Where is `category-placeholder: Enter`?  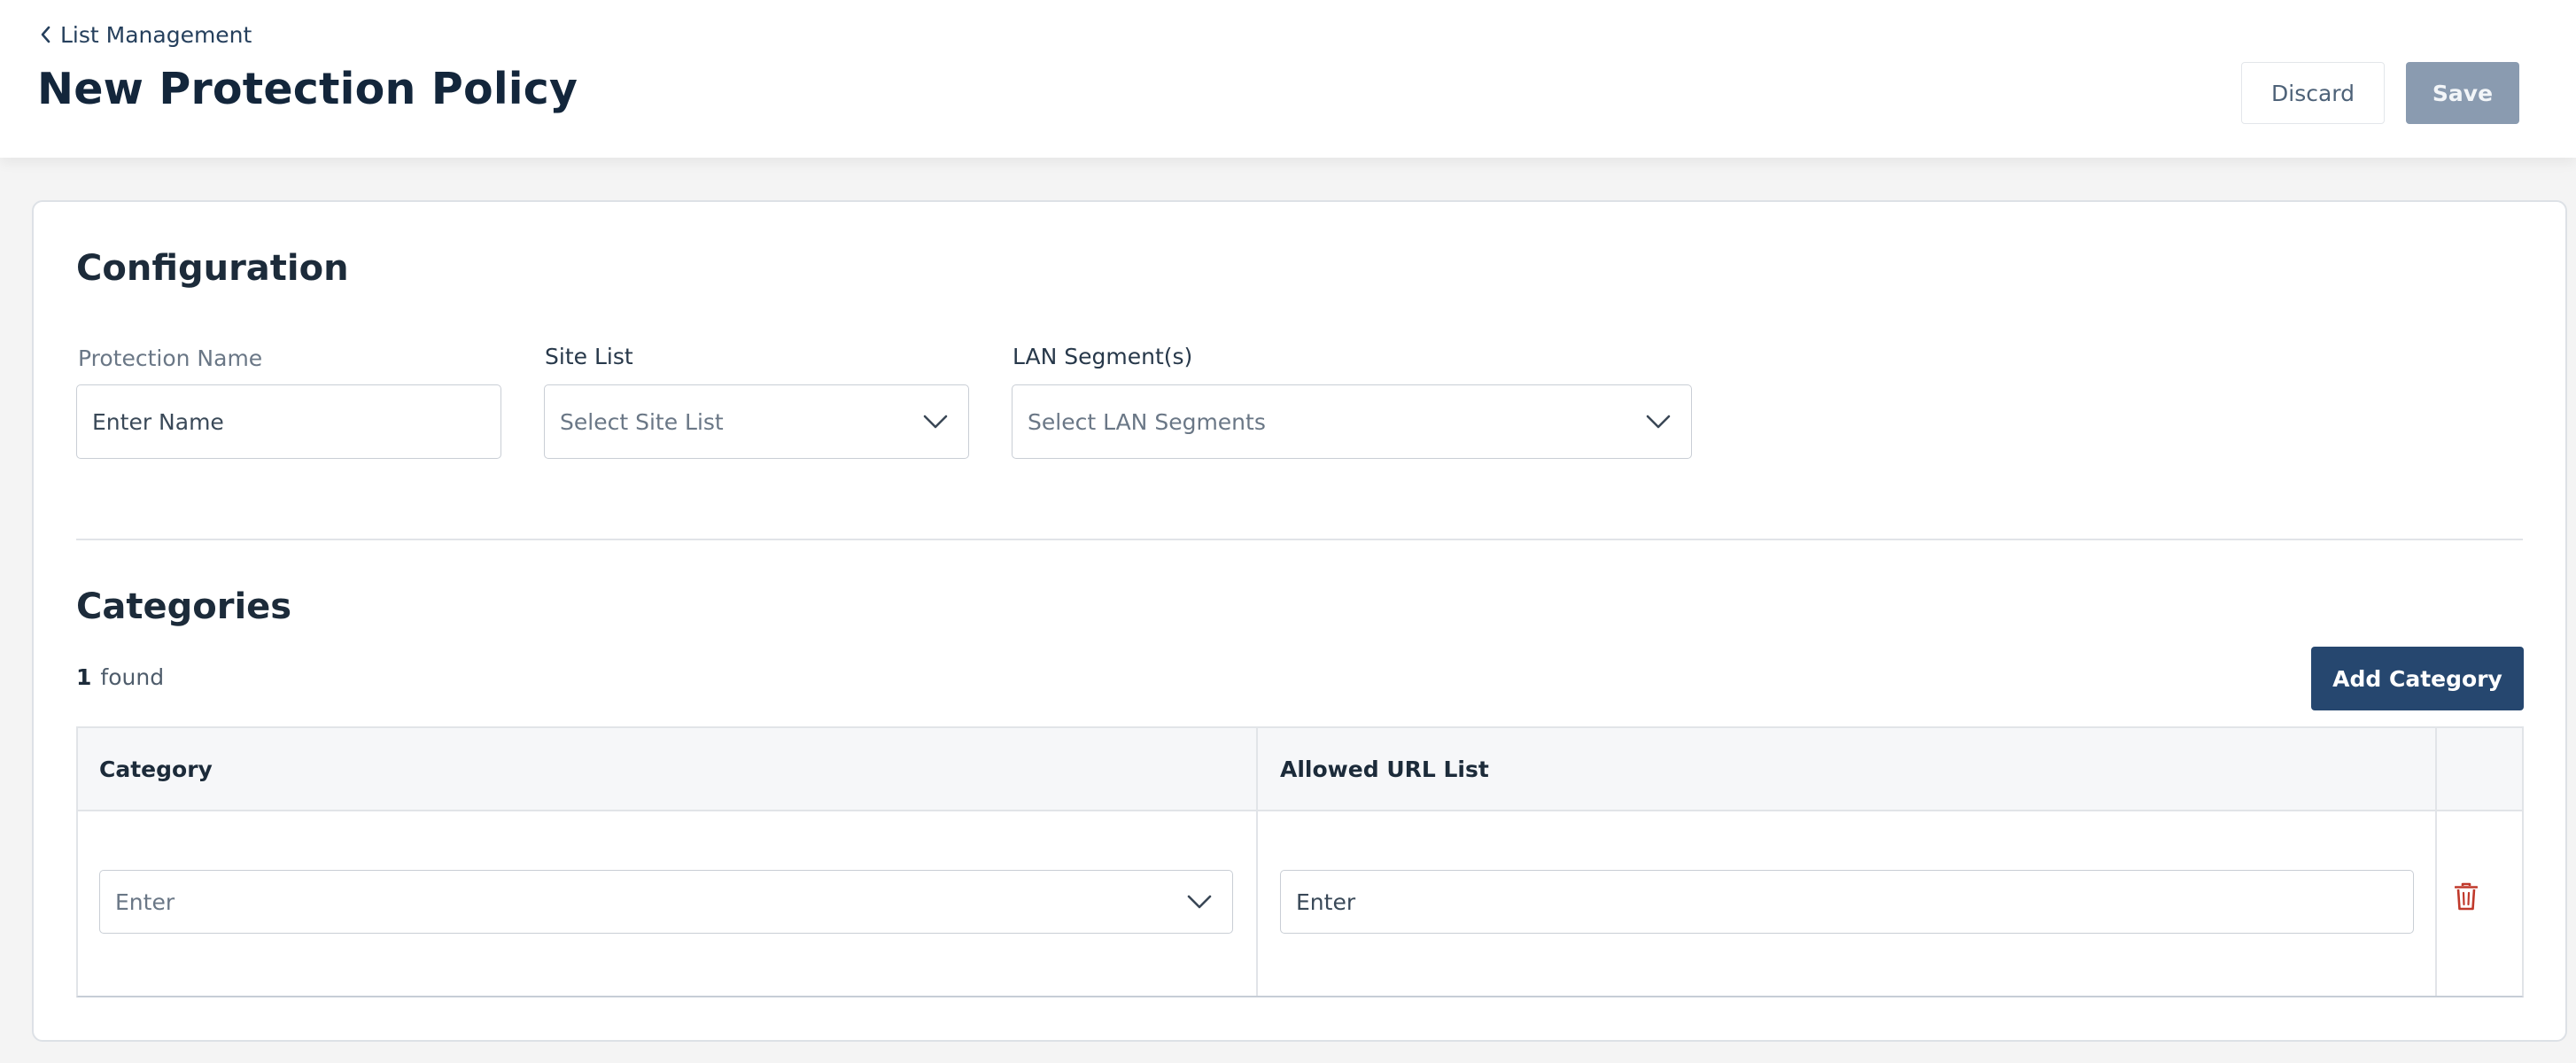 category-placeholder: Enter is located at coordinates (145, 902).